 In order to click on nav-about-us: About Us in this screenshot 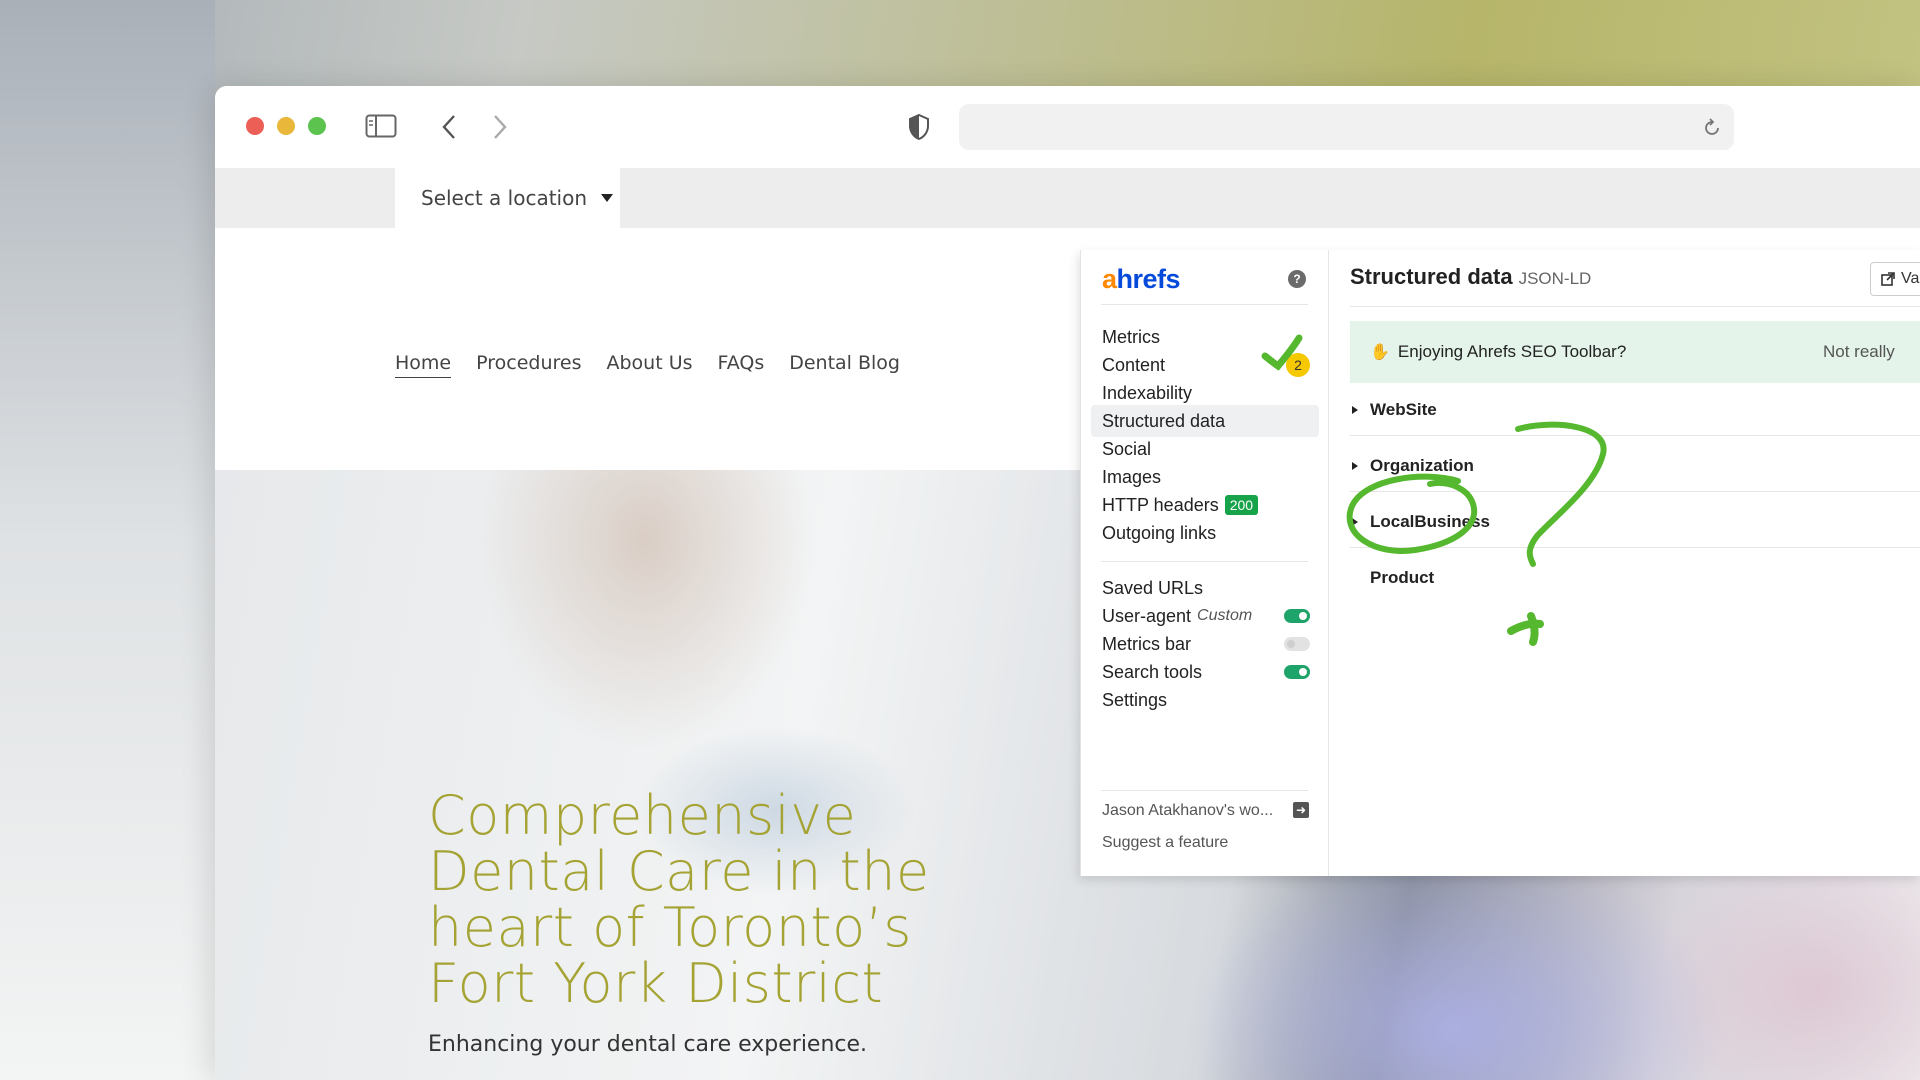, I will do `click(649, 365)`.